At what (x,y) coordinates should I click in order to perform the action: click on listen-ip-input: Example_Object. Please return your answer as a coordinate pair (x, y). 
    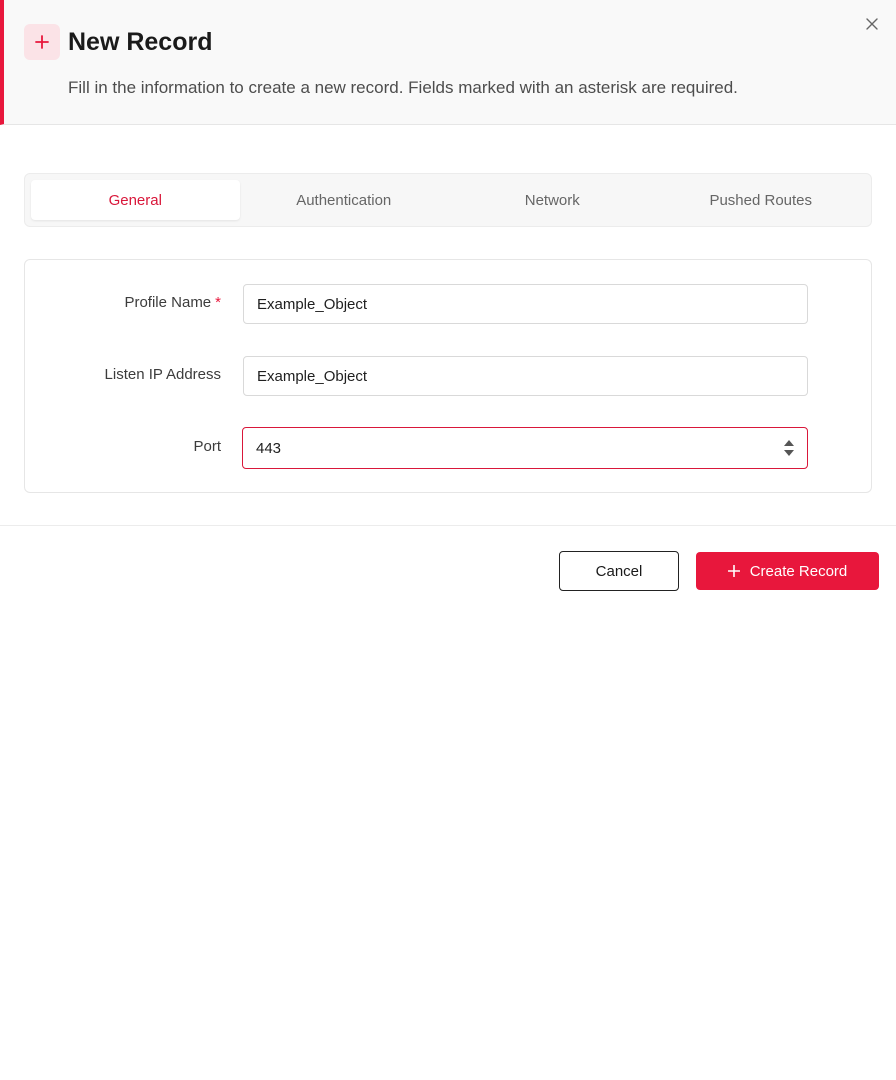
    Looking at the image, I should click on (525, 376).